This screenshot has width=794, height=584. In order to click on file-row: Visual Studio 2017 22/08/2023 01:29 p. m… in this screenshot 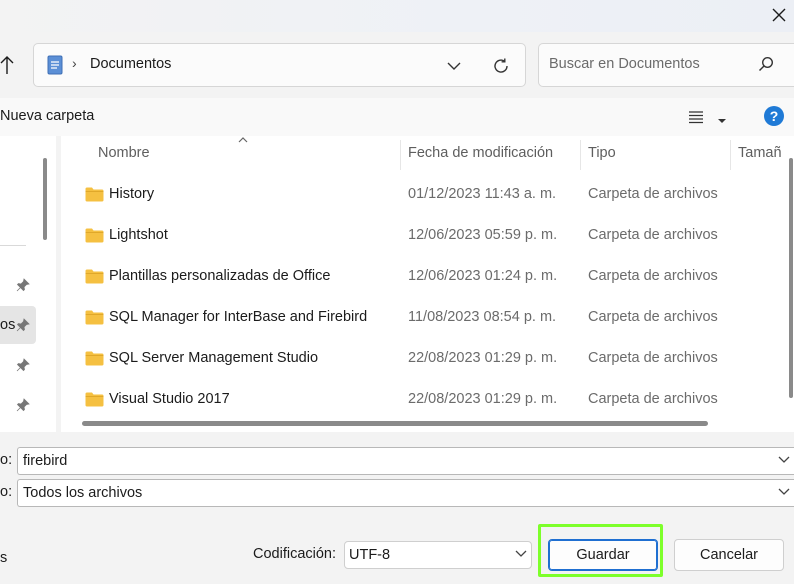, I will do `click(419, 400)`.